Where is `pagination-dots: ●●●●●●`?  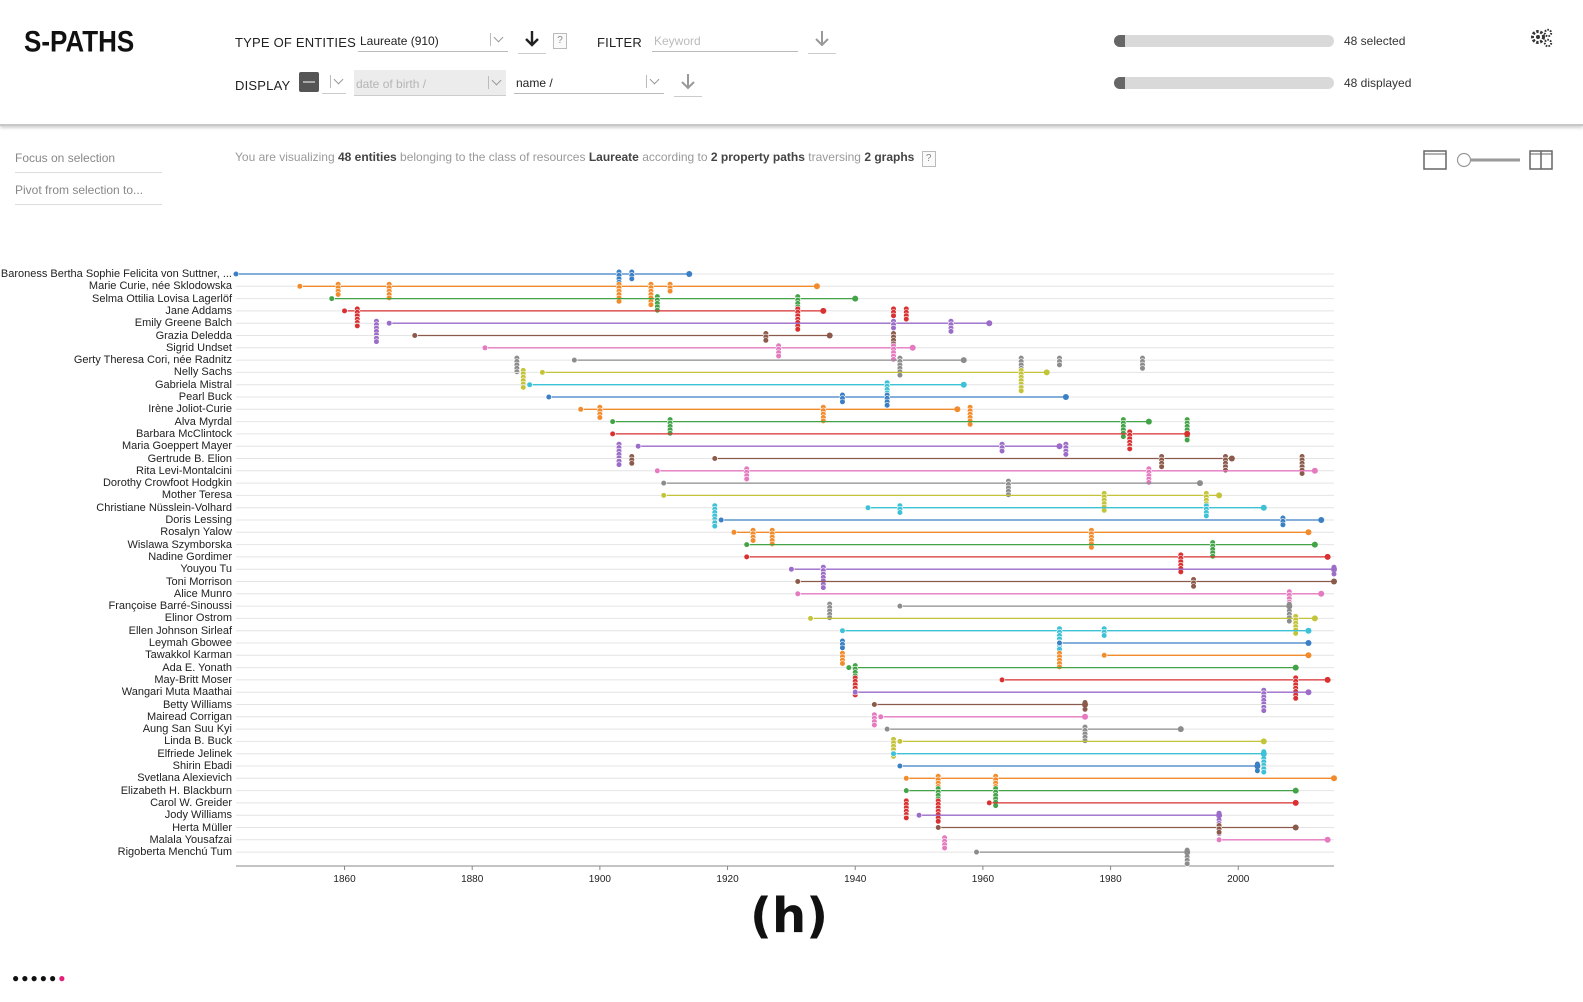
pagination-dots: ●●●●●● is located at coordinates (40, 978).